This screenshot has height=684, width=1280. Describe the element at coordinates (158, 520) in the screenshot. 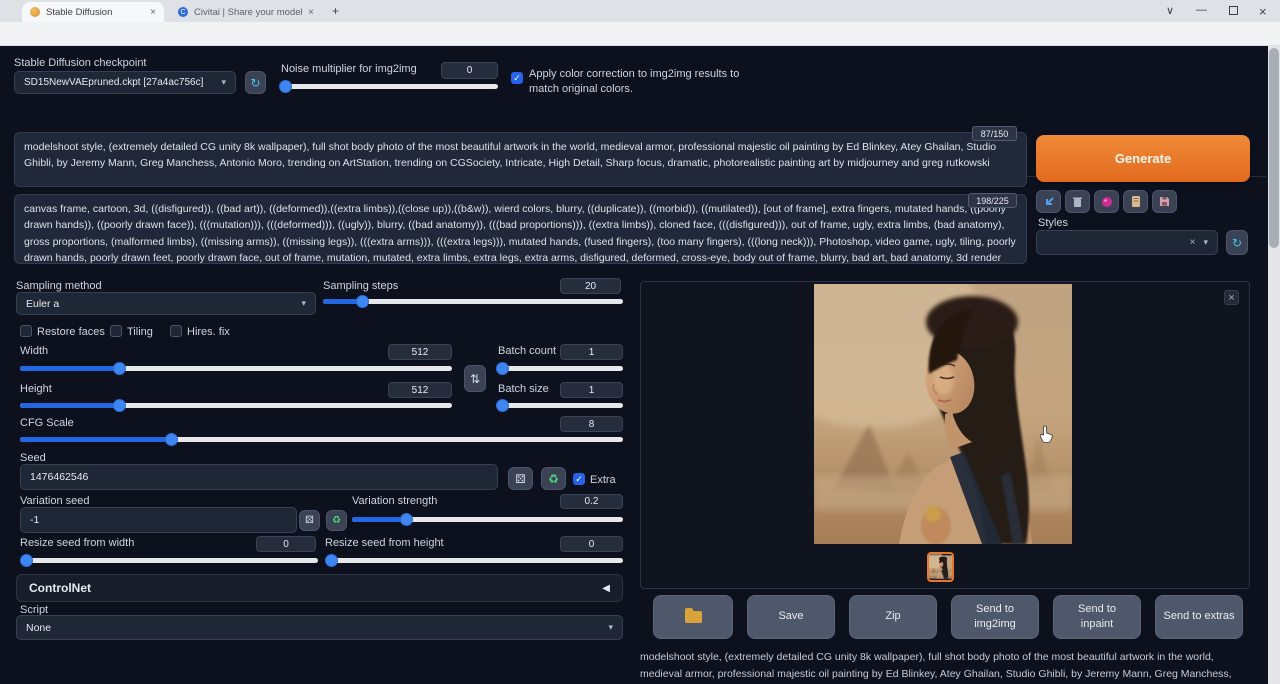

I see `variation-seed-input: -1` at that location.